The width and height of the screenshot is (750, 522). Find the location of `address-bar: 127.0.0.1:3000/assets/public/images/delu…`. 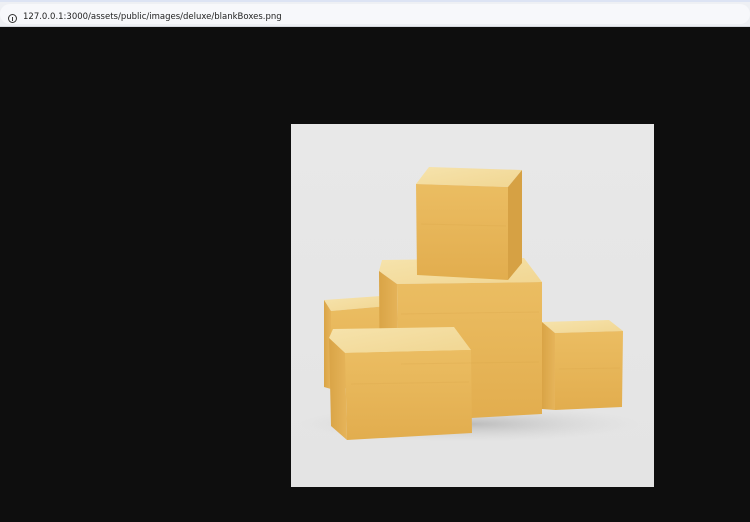

address-bar: 127.0.0.1:3000/assets/public/images/delu… is located at coordinates (375, 13).